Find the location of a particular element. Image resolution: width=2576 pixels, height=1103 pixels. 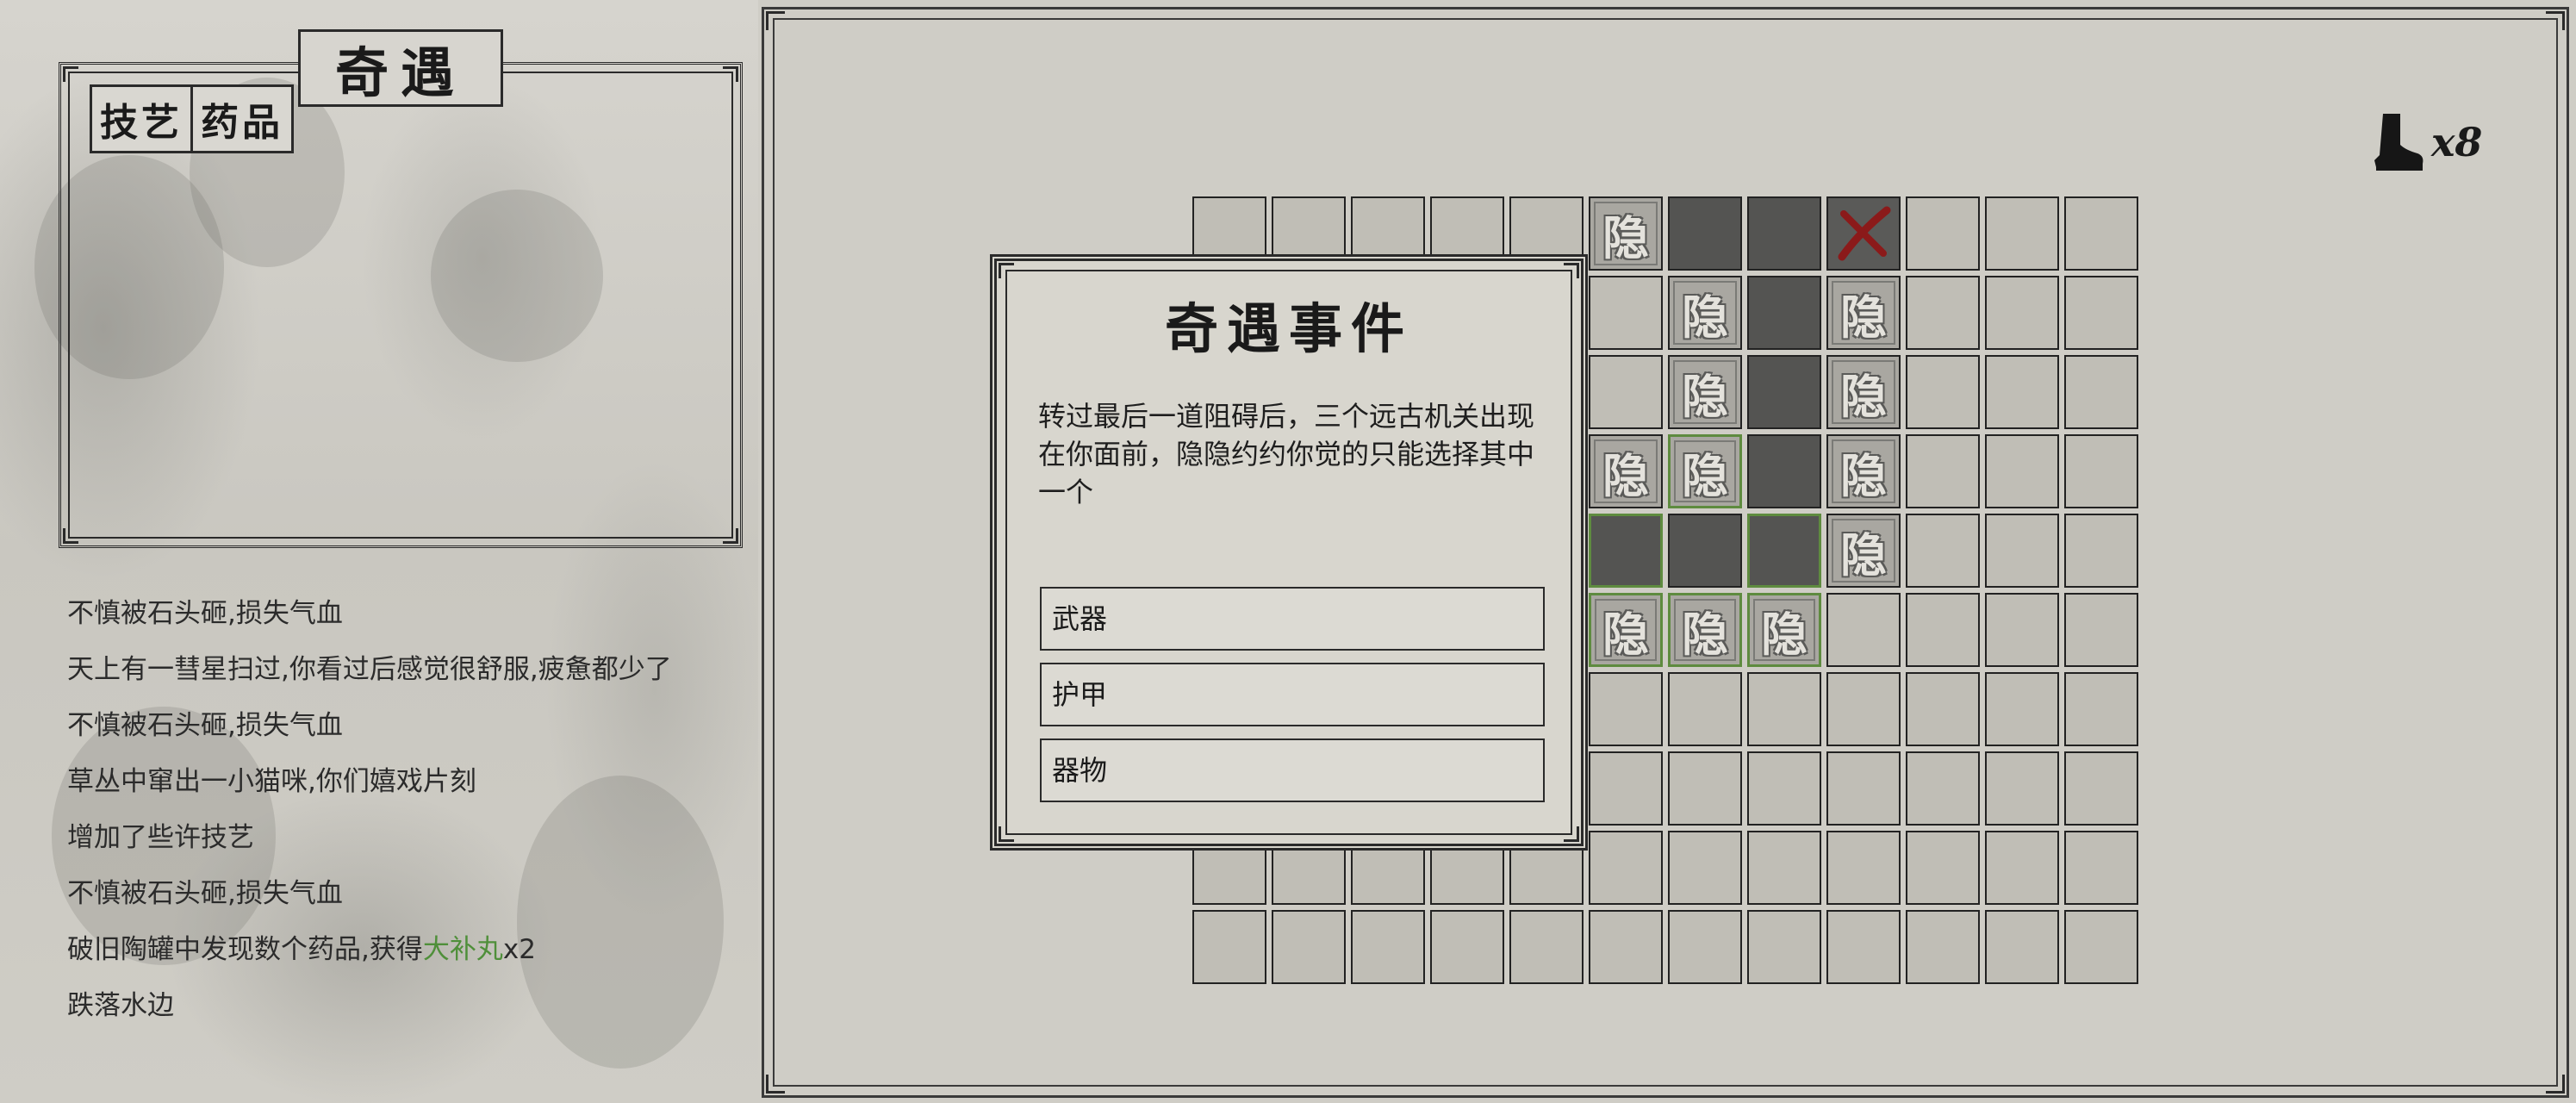

log-entry: 跌落水边 is located at coordinates (121, 1005).